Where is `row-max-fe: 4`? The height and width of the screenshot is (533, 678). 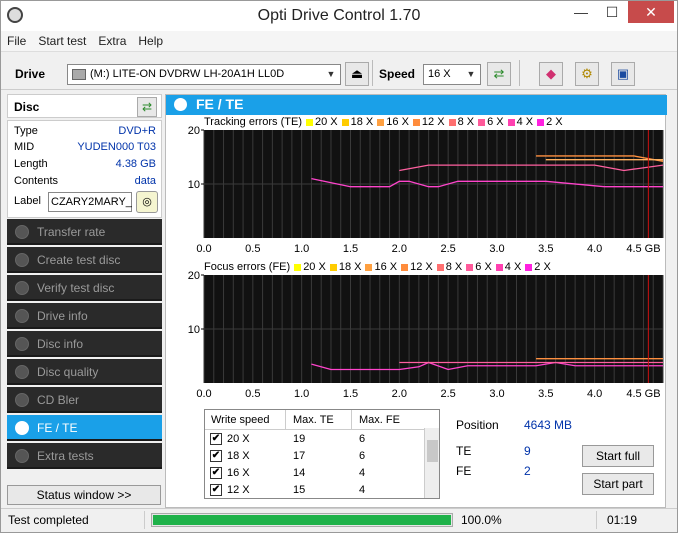
row-max-fe: 4 is located at coordinates (362, 473).